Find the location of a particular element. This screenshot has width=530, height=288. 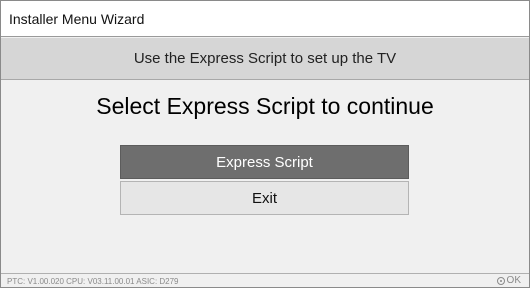

footer-divider is located at coordinates (265, 273).